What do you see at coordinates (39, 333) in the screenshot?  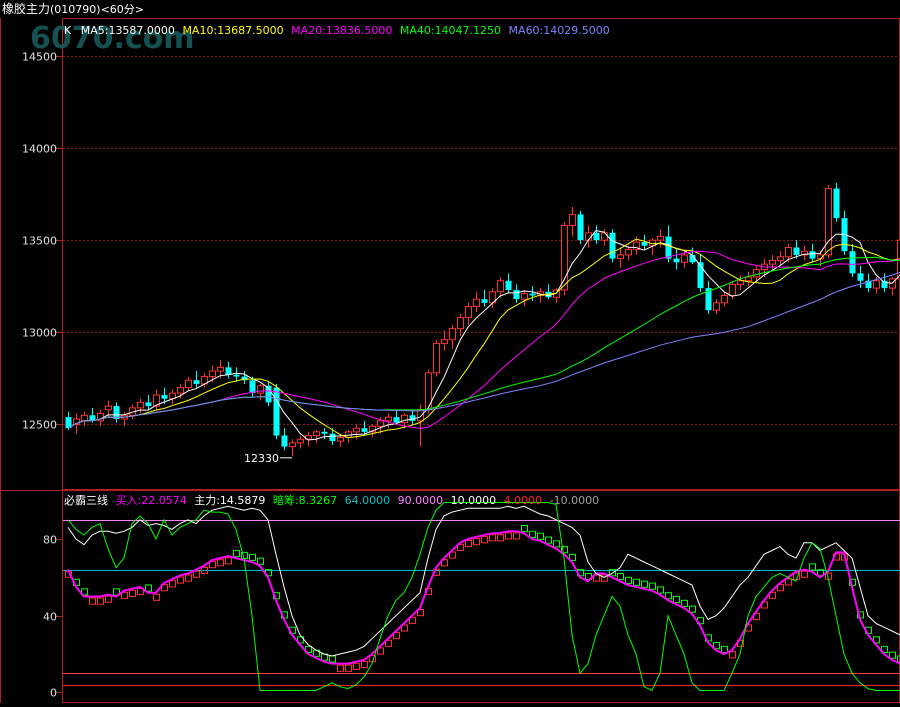 I see `main-y-tick-label: 13000` at bounding box center [39, 333].